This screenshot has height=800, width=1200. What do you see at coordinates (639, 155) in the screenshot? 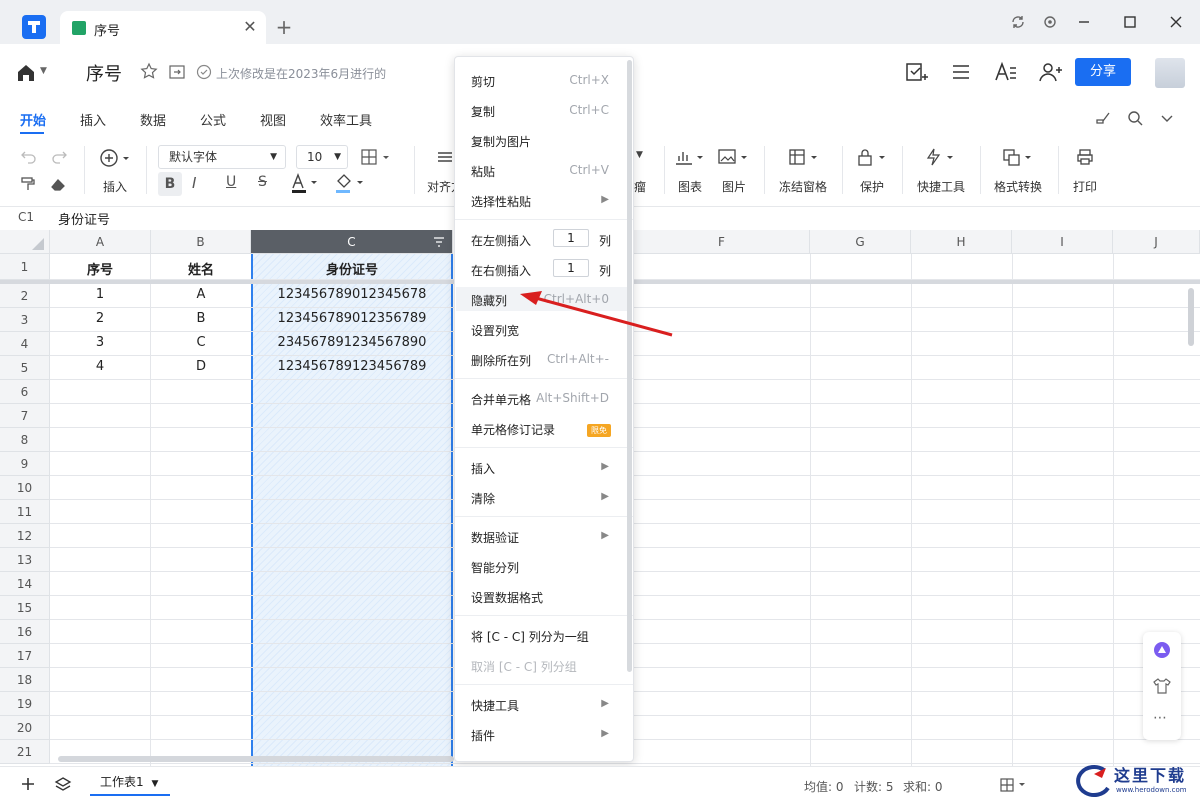
I see `chevron-down-icon: ▼` at bounding box center [639, 155].